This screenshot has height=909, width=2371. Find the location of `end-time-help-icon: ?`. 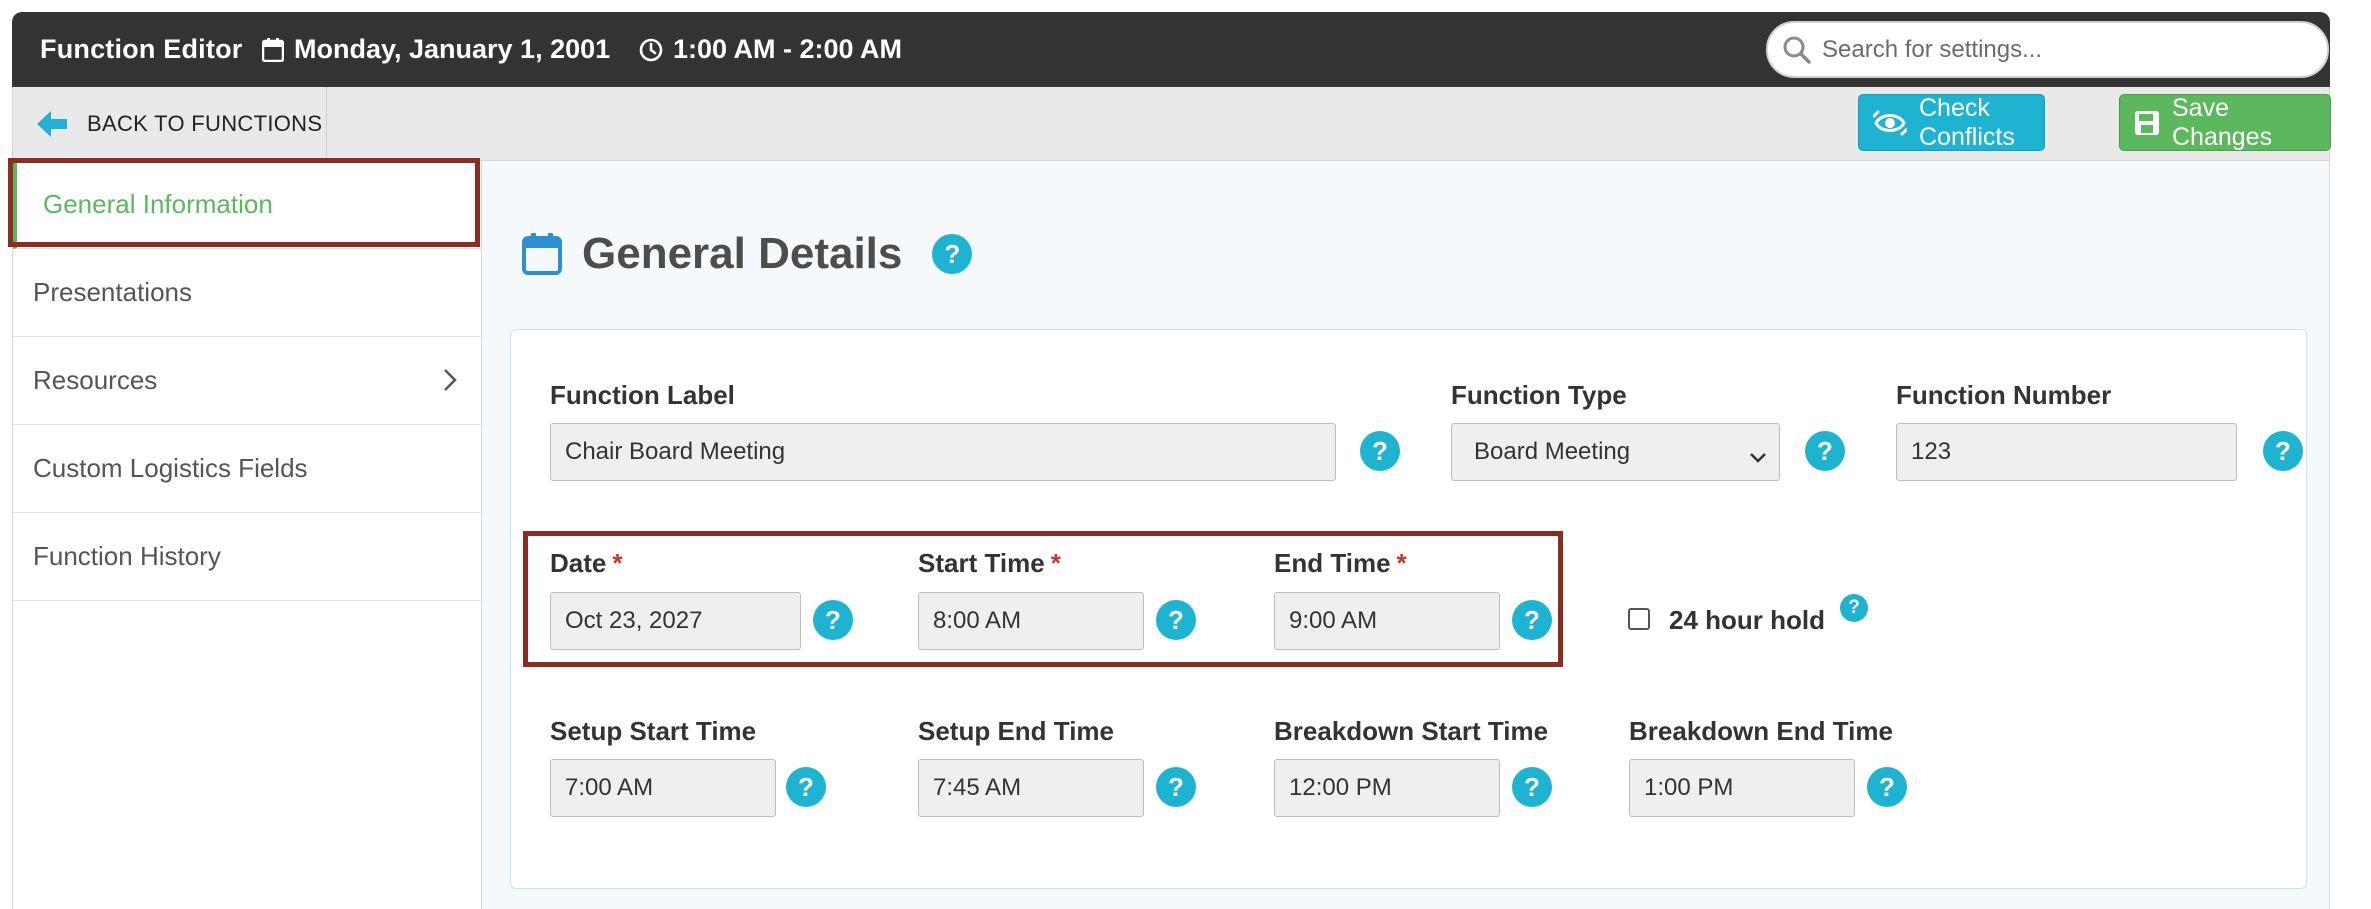

end-time-help-icon: ? is located at coordinates (1532, 620).